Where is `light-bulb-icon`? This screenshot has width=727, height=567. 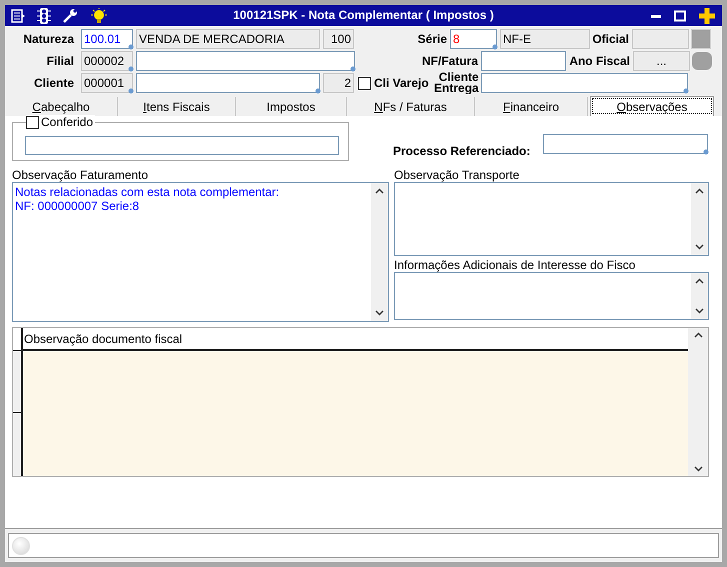
light-bulb-icon is located at coordinates (99, 16).